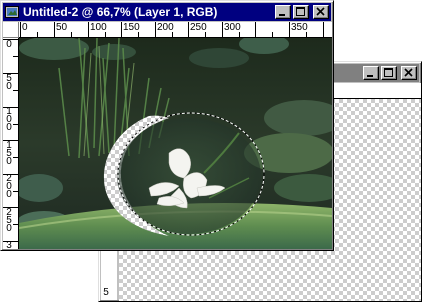 The image size is (422, 302). Describe the element at coordinates (299, 27) in the screenshot. I see `ruler-label: 350` at that location.